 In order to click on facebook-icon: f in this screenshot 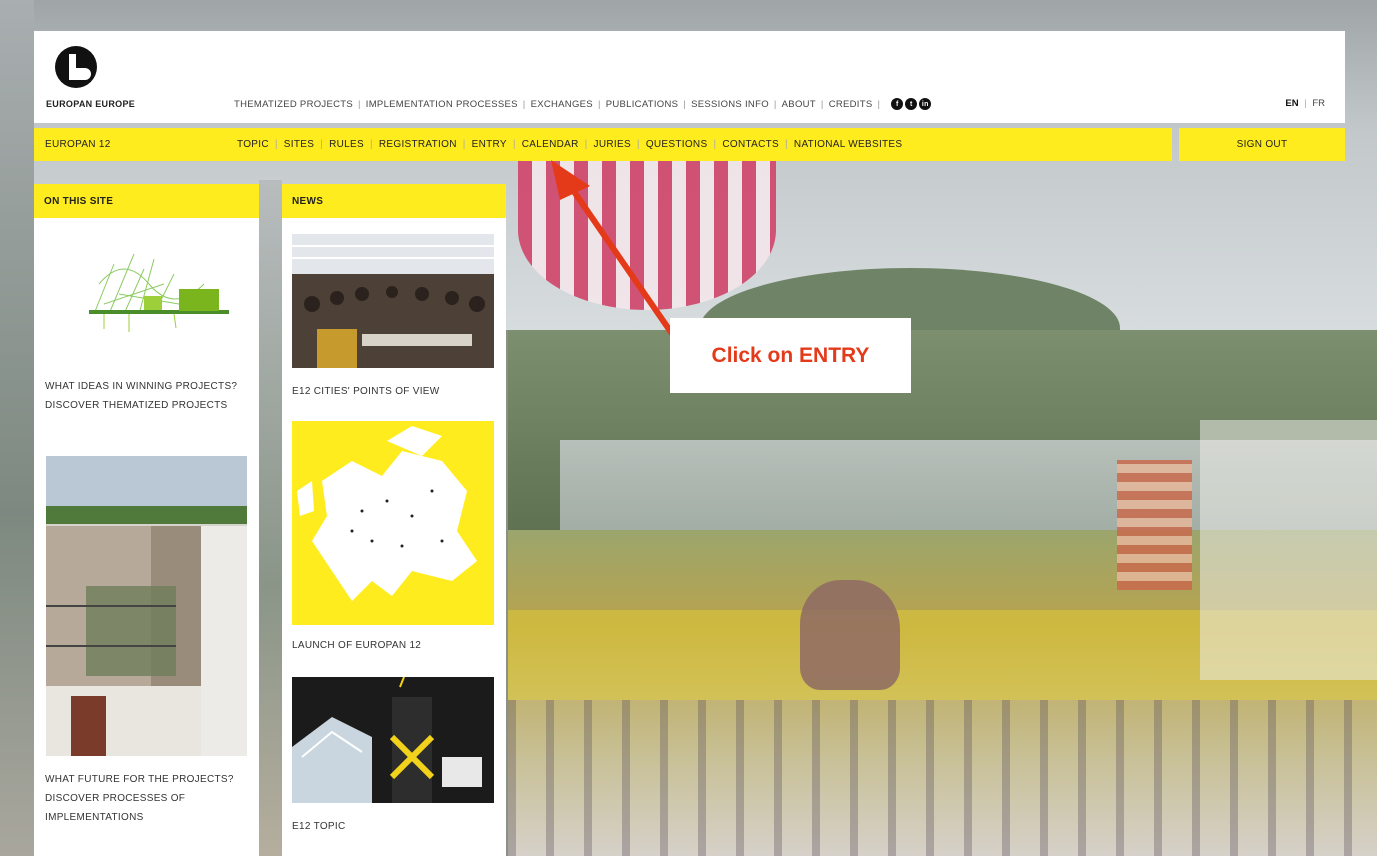, I will do `click(897, 104)`.